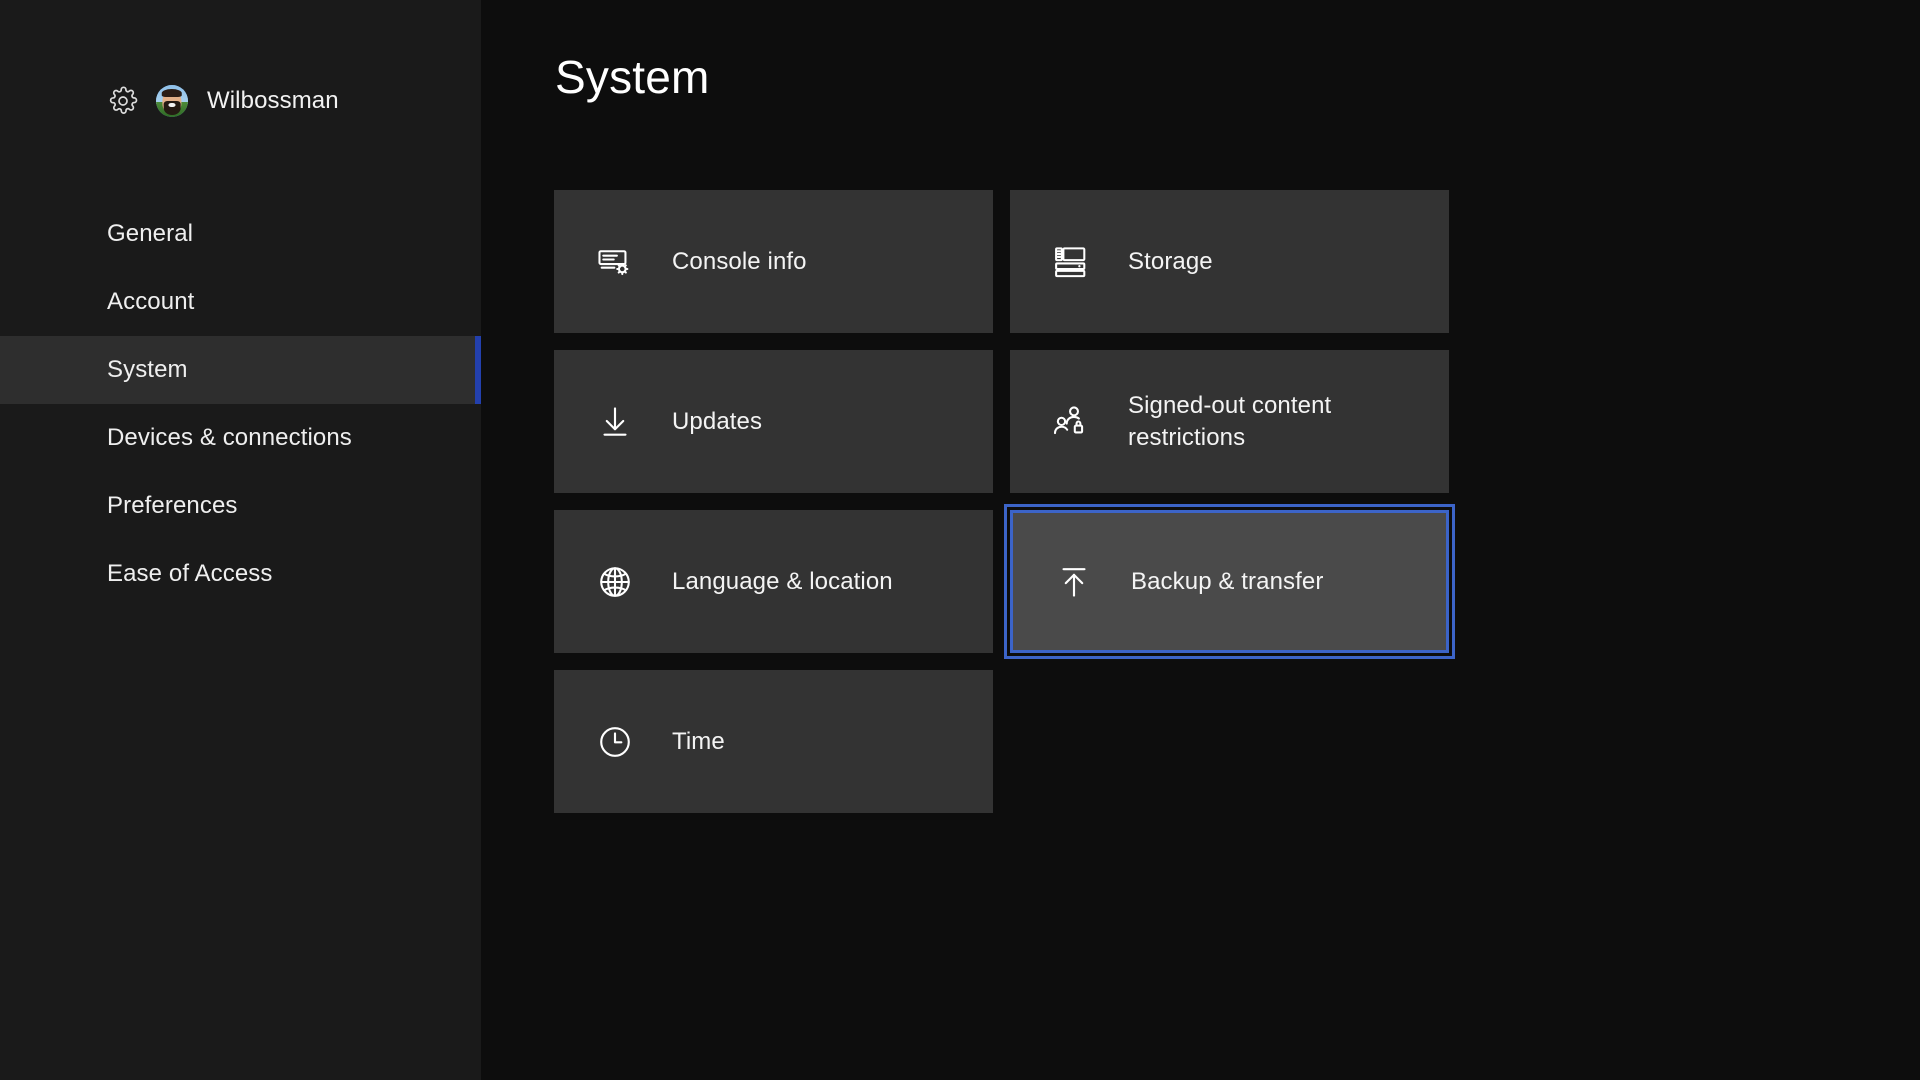 The width and height of the screenshot is (1920, 1080). What do you see at coordinates (717, 421) in the screenshot?
I see `tile-label: Updates` at bounding box center [717, 421].